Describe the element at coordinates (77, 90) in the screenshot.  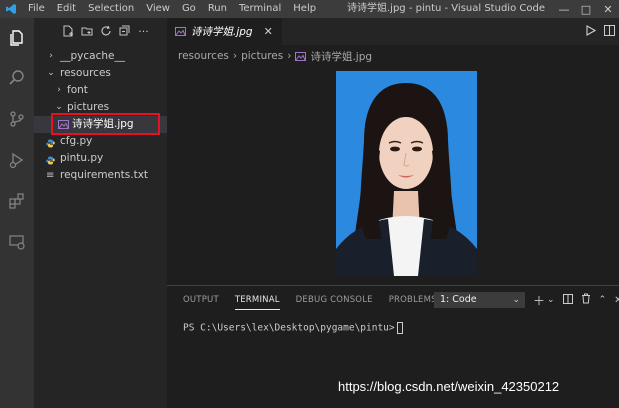
I see `tree-item-label: font` at that location.